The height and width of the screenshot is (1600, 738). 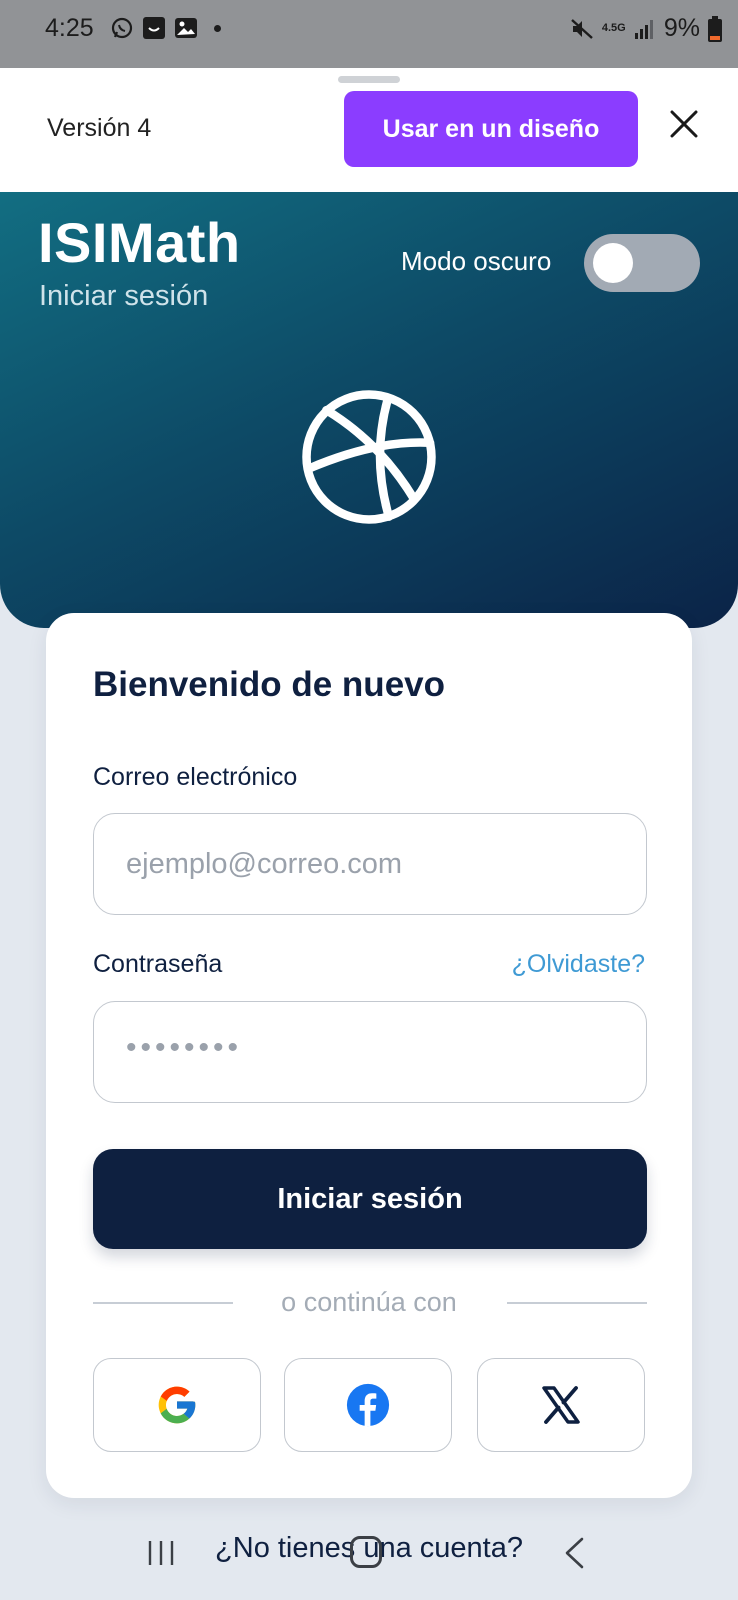 I want to click on x-login-button, so click(x=561, y=1405).